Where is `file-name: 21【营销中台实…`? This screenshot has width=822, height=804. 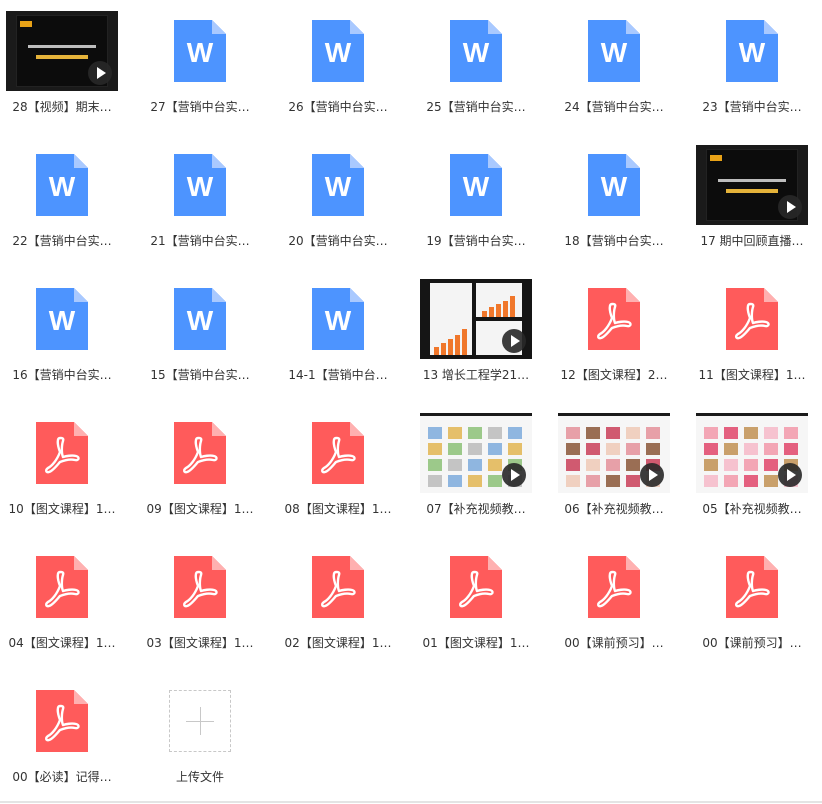
file-name: 21【营销中台实… is located at coordinates (200, 241).